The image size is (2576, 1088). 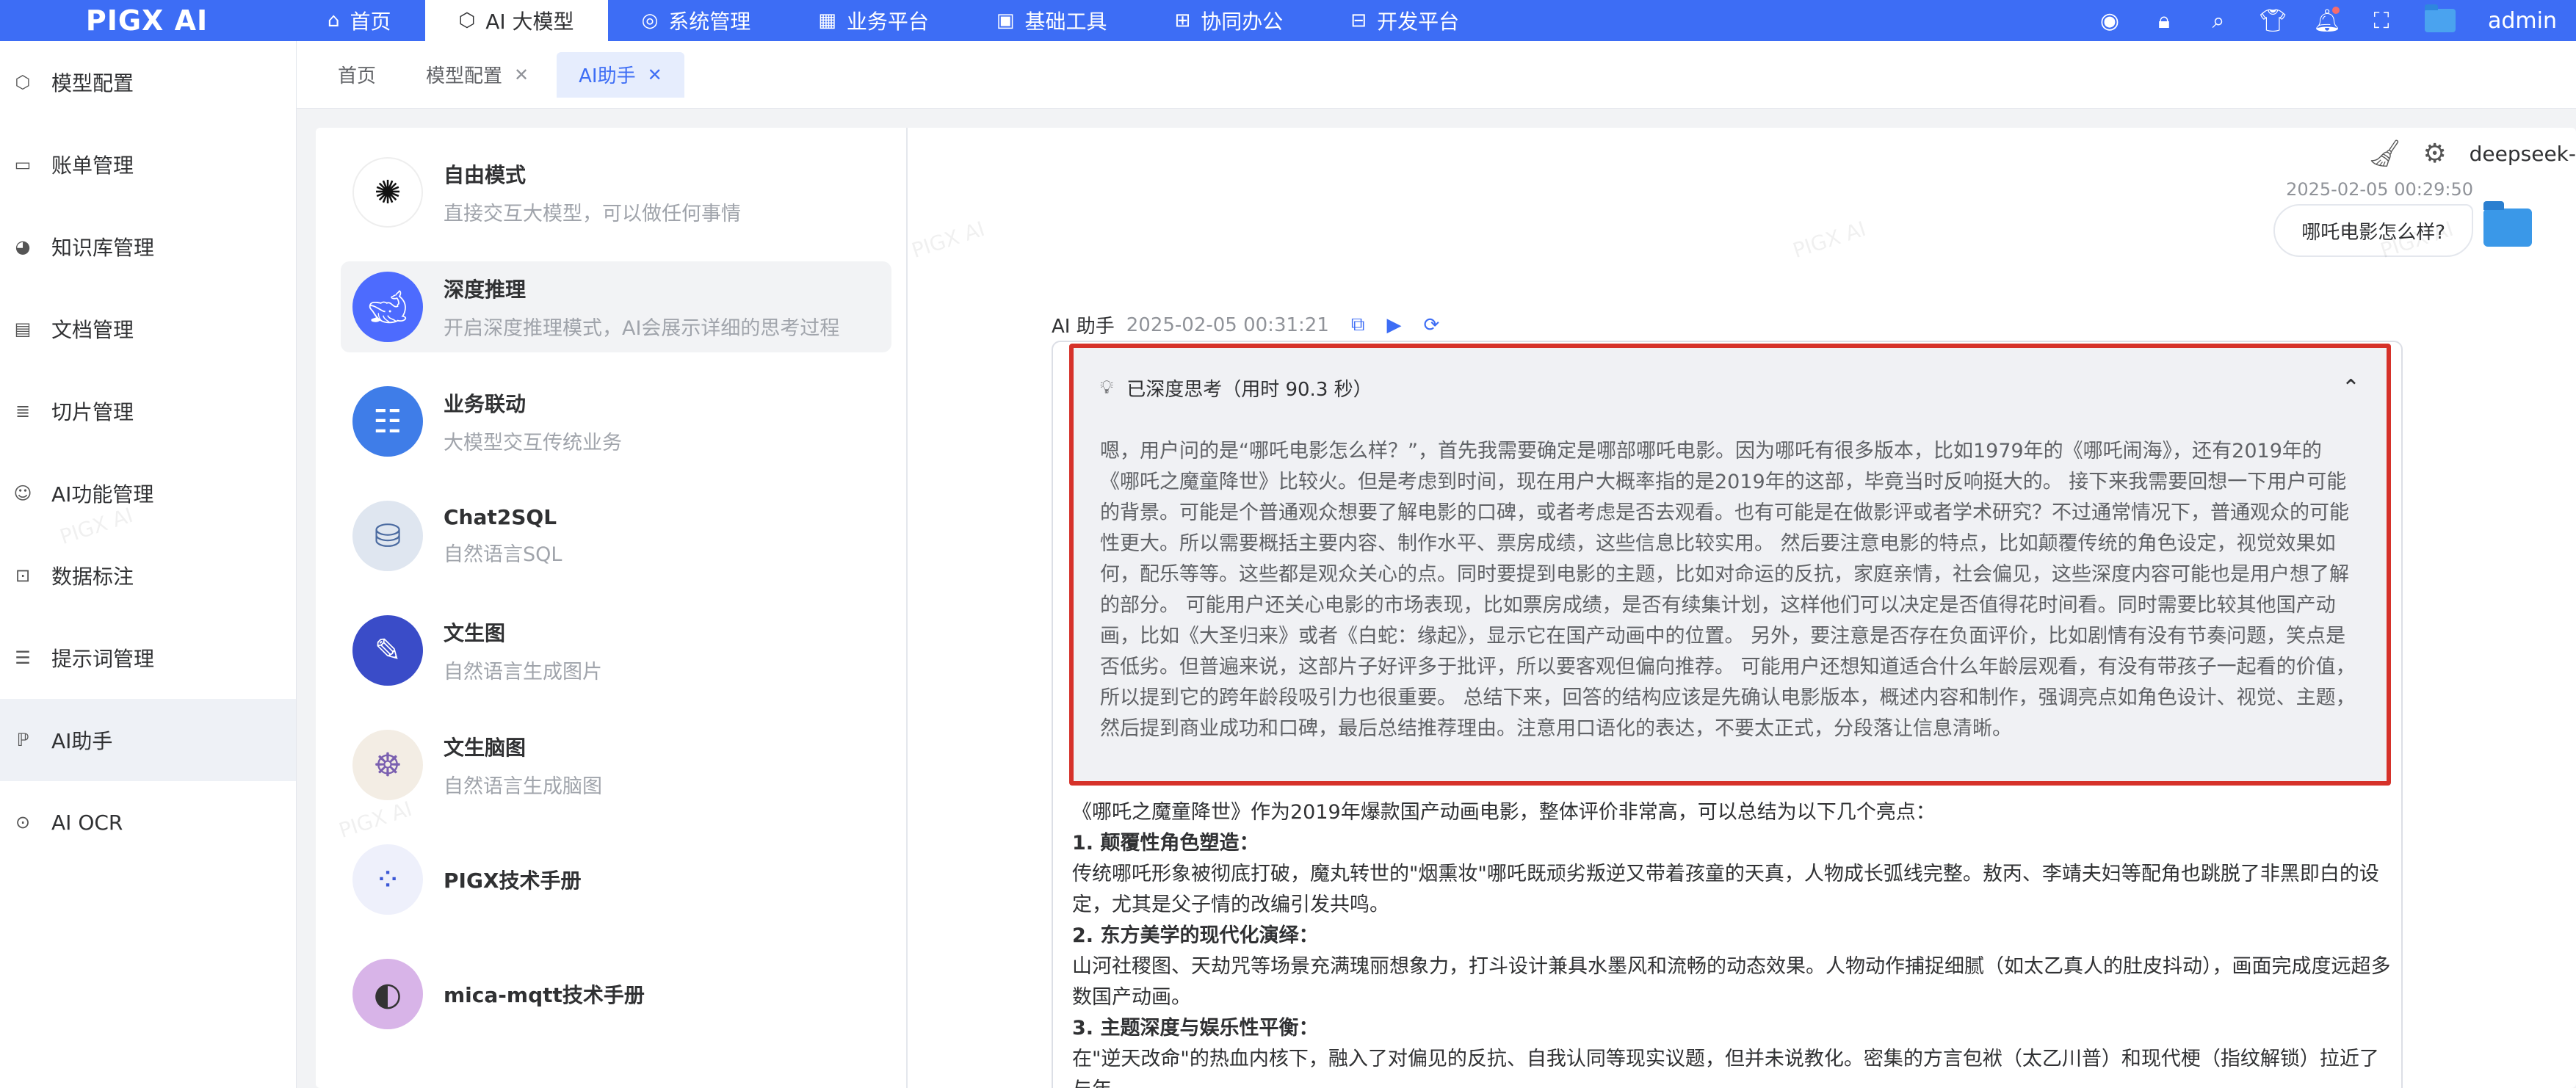 I want to click on broom-icon: 🧹︎, so click(x=2385, y=153).